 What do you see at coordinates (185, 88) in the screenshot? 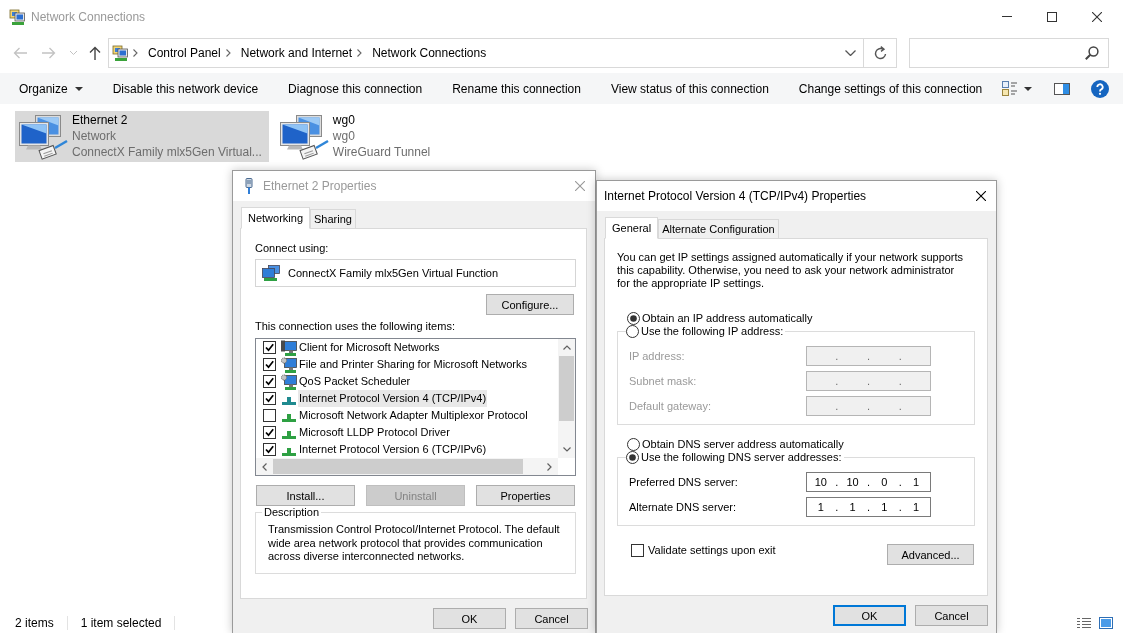
I see `toolbar-command: Disable this network device` at bounding box center [185, 88].